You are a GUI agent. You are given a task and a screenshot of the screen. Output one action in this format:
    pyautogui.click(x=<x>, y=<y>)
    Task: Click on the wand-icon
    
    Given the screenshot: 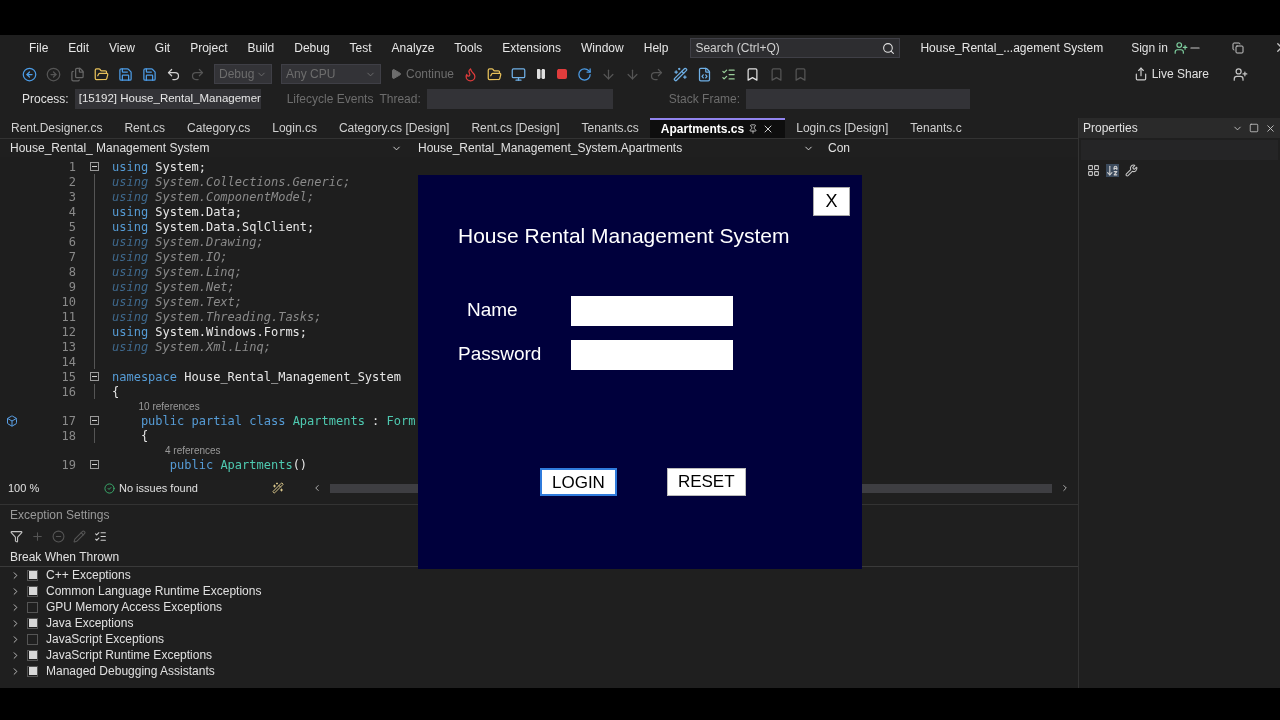 What is the action you would take?
    pyautogui.click(x=681, y=74)
    